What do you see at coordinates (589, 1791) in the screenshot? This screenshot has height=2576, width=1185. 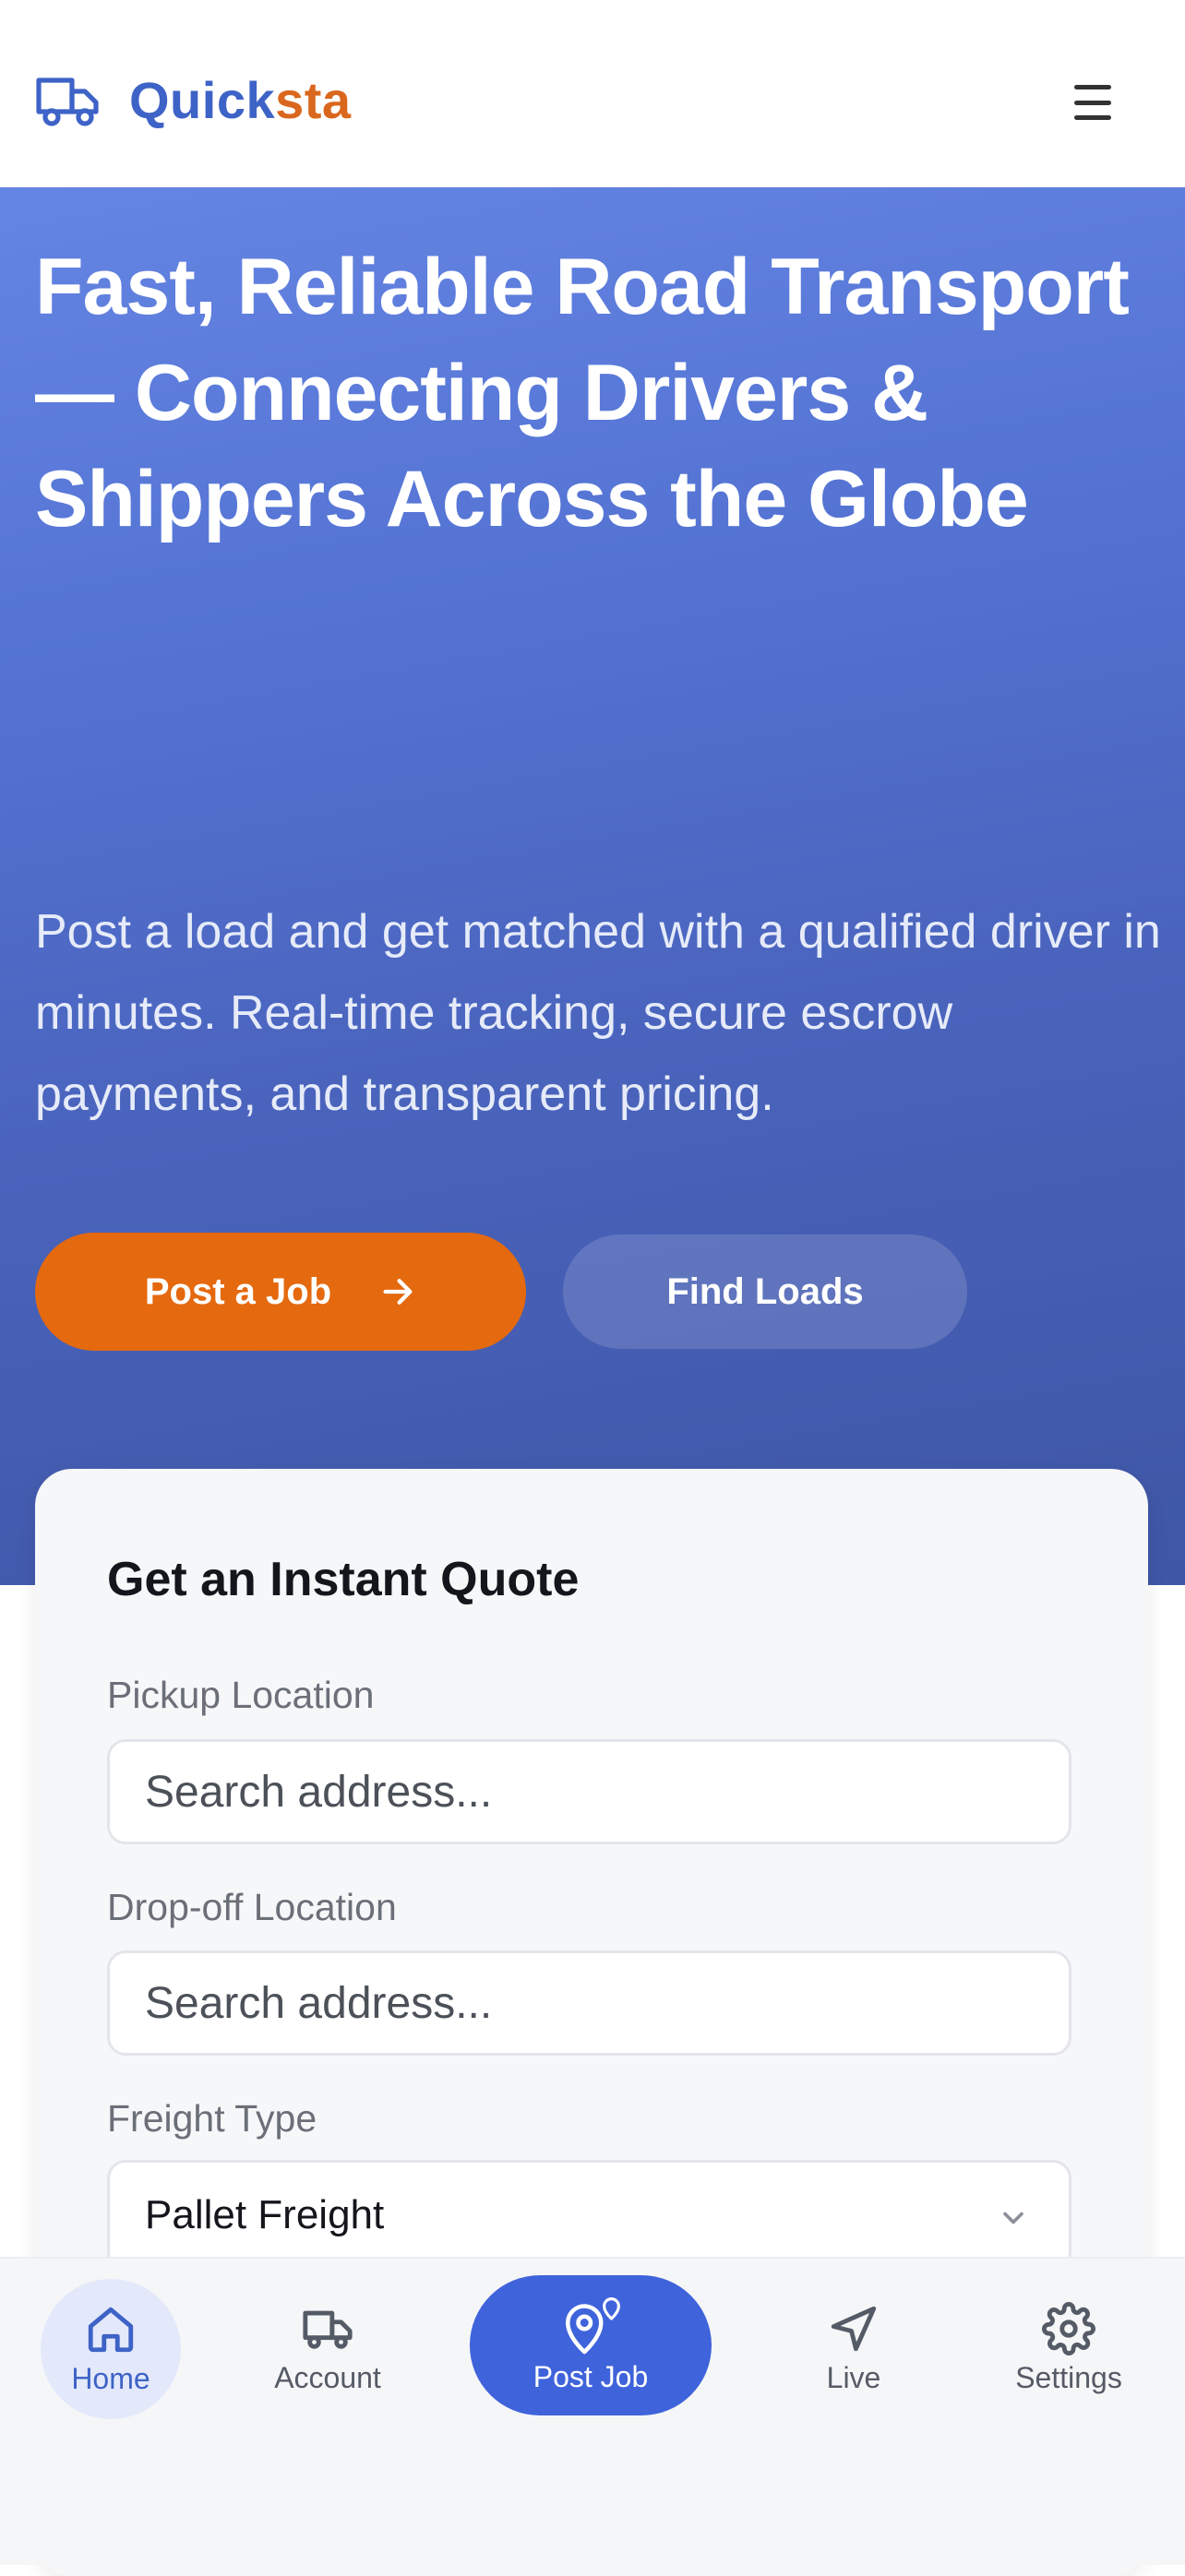 I see `pickup-location-input` at bounding box center [589, 1791].